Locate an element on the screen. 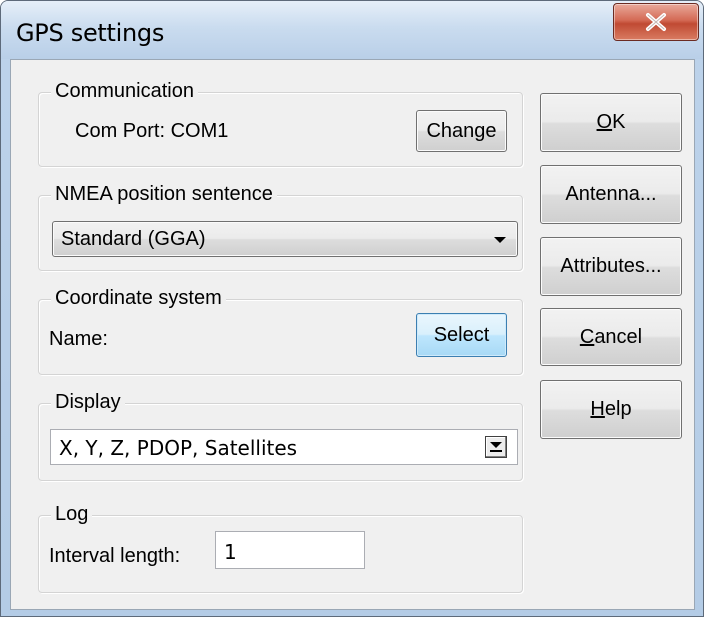 The height and width of the screenshot is (617, 704). ok-mnemonic: O is located at coordinates (604, 122).